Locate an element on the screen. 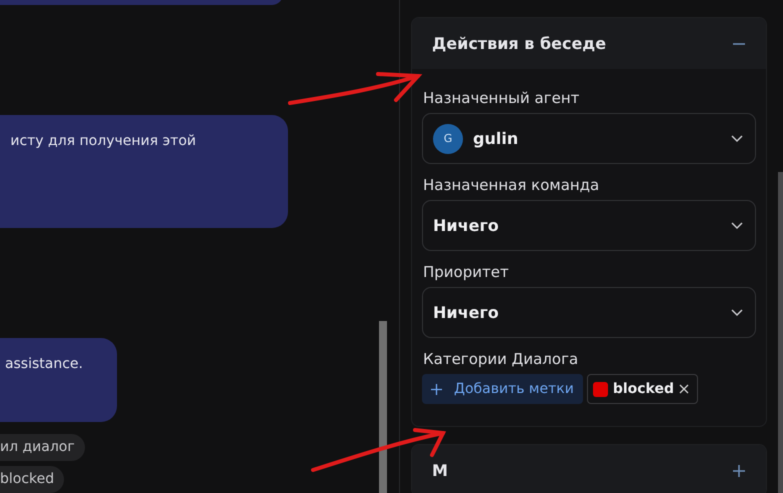  message-bubble: исту для получения этой is located at coordinates (144, 171).